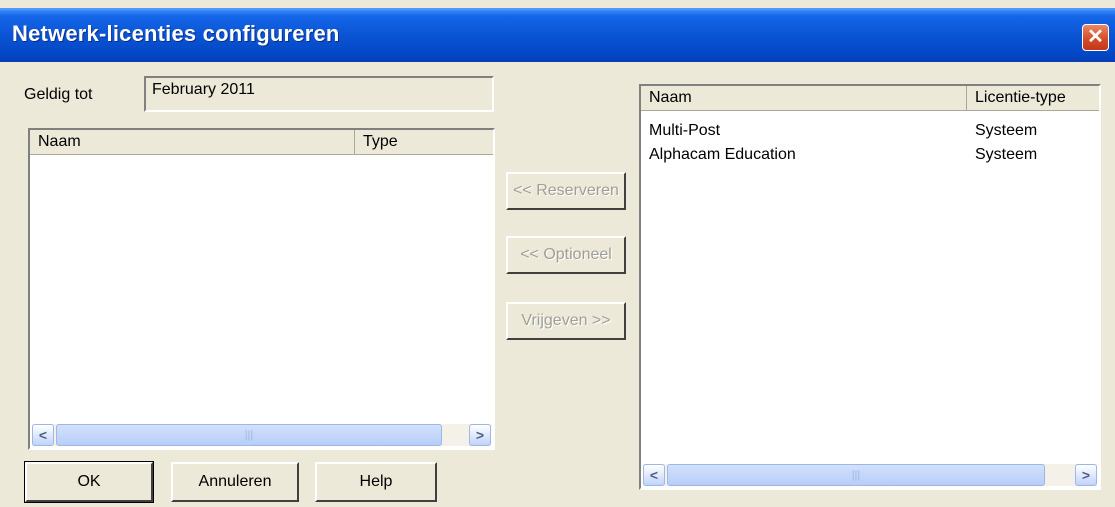 Image resolution: width=1115 pixels, height=507 pixels. Describe the element at coordinates (566, 191) in the screenshot. I see `reserve-button: << Reserveren` at that location.